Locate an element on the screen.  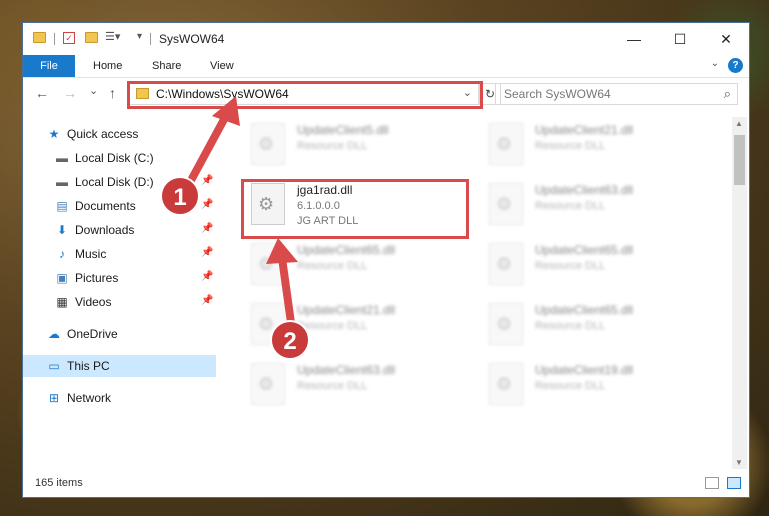
arrow-2-head is located at coordinates (282, 251).